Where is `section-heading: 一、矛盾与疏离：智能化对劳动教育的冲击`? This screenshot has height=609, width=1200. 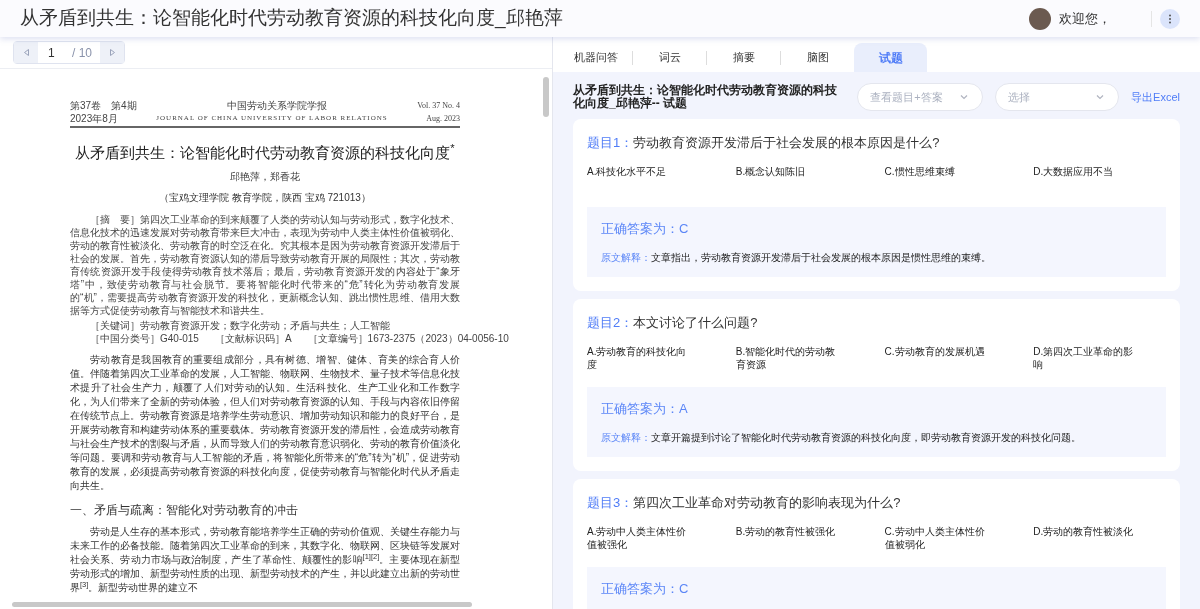 section-heading: 一、矛盾与疏离：智能化对劳动教育的冲击 is located at coordinates (184, 510).